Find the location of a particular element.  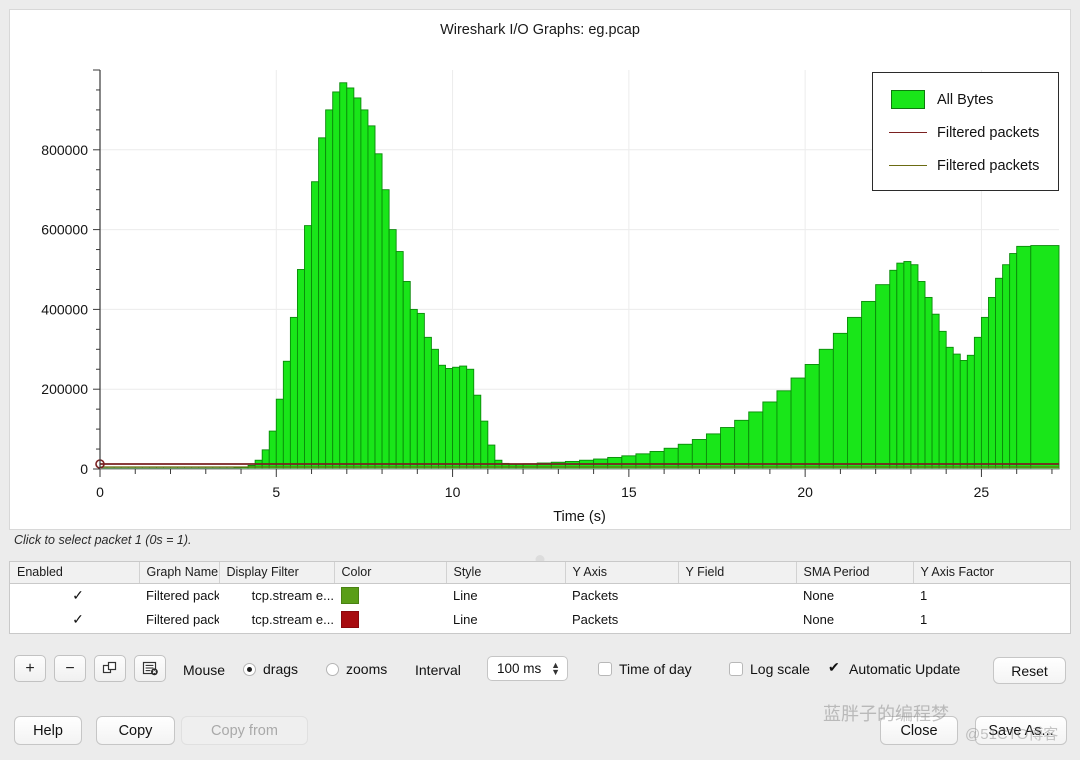

svg-text: 15 is located at coordinates (629, 492).